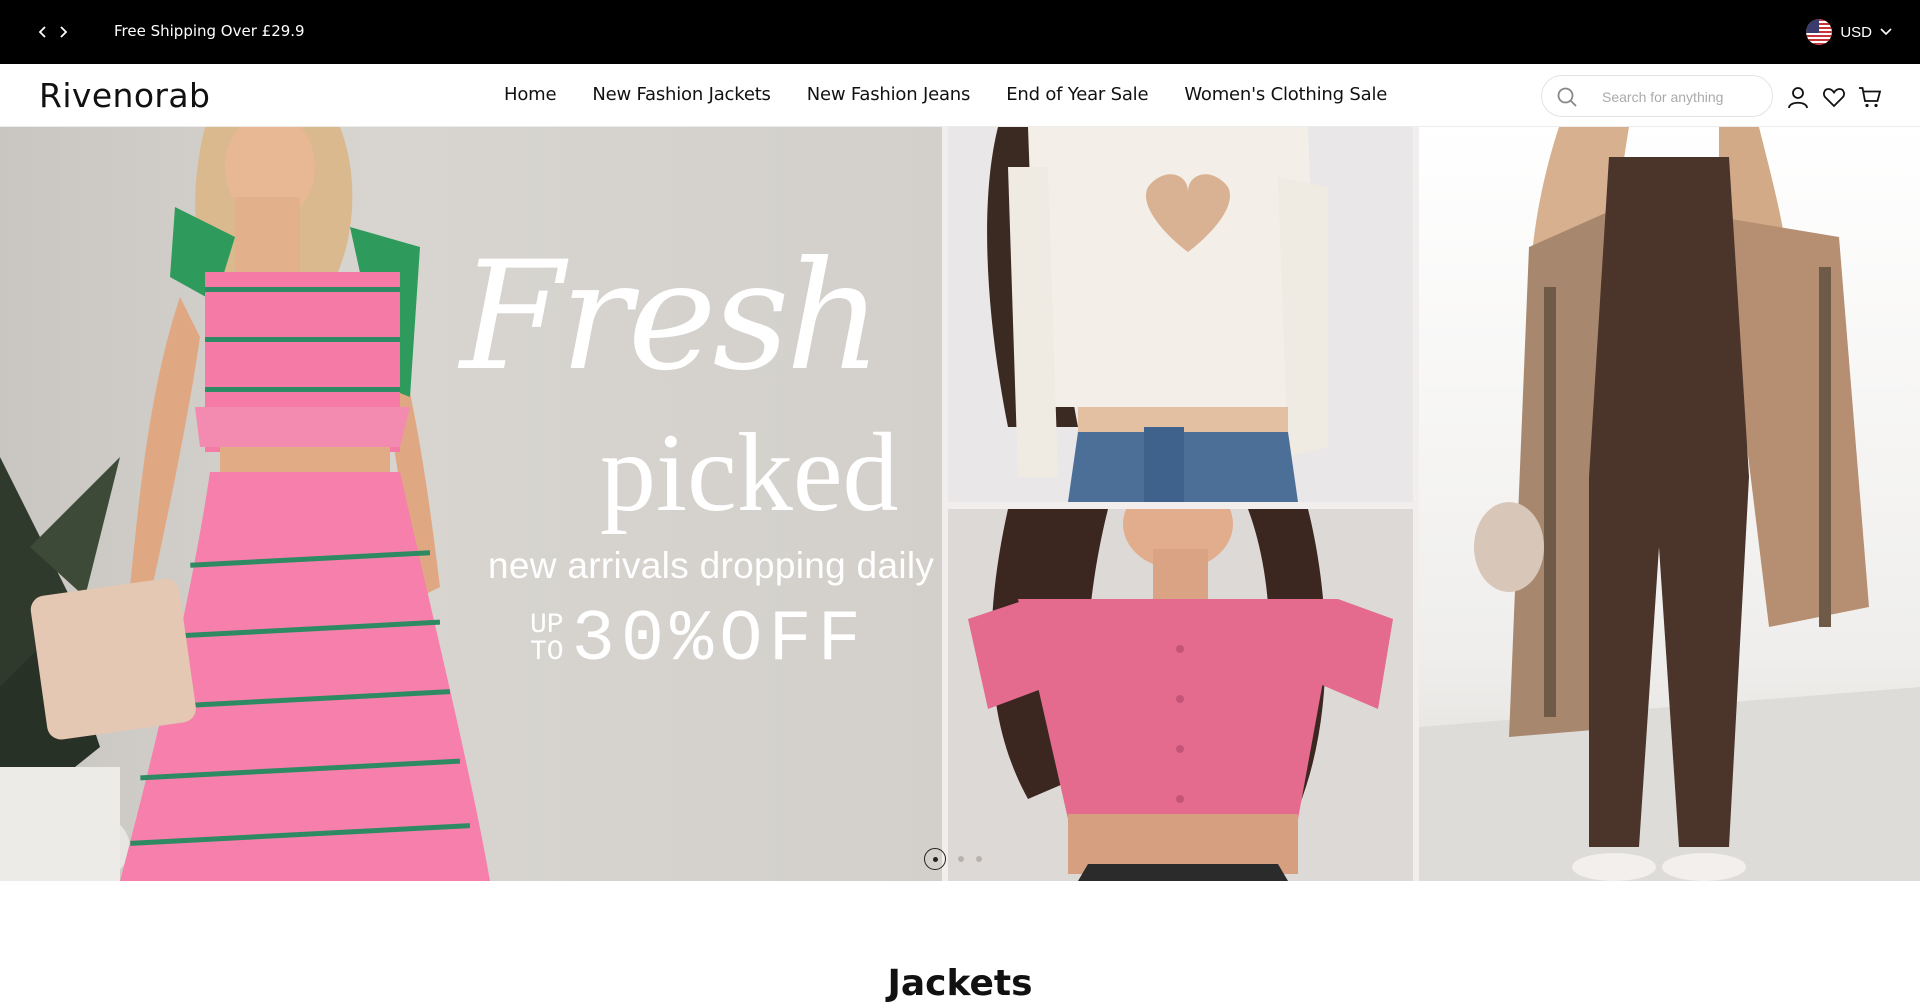 The image size is (1920, 1004). I want to click on hero-discount-value: 30%OFF, so click(719, 640).